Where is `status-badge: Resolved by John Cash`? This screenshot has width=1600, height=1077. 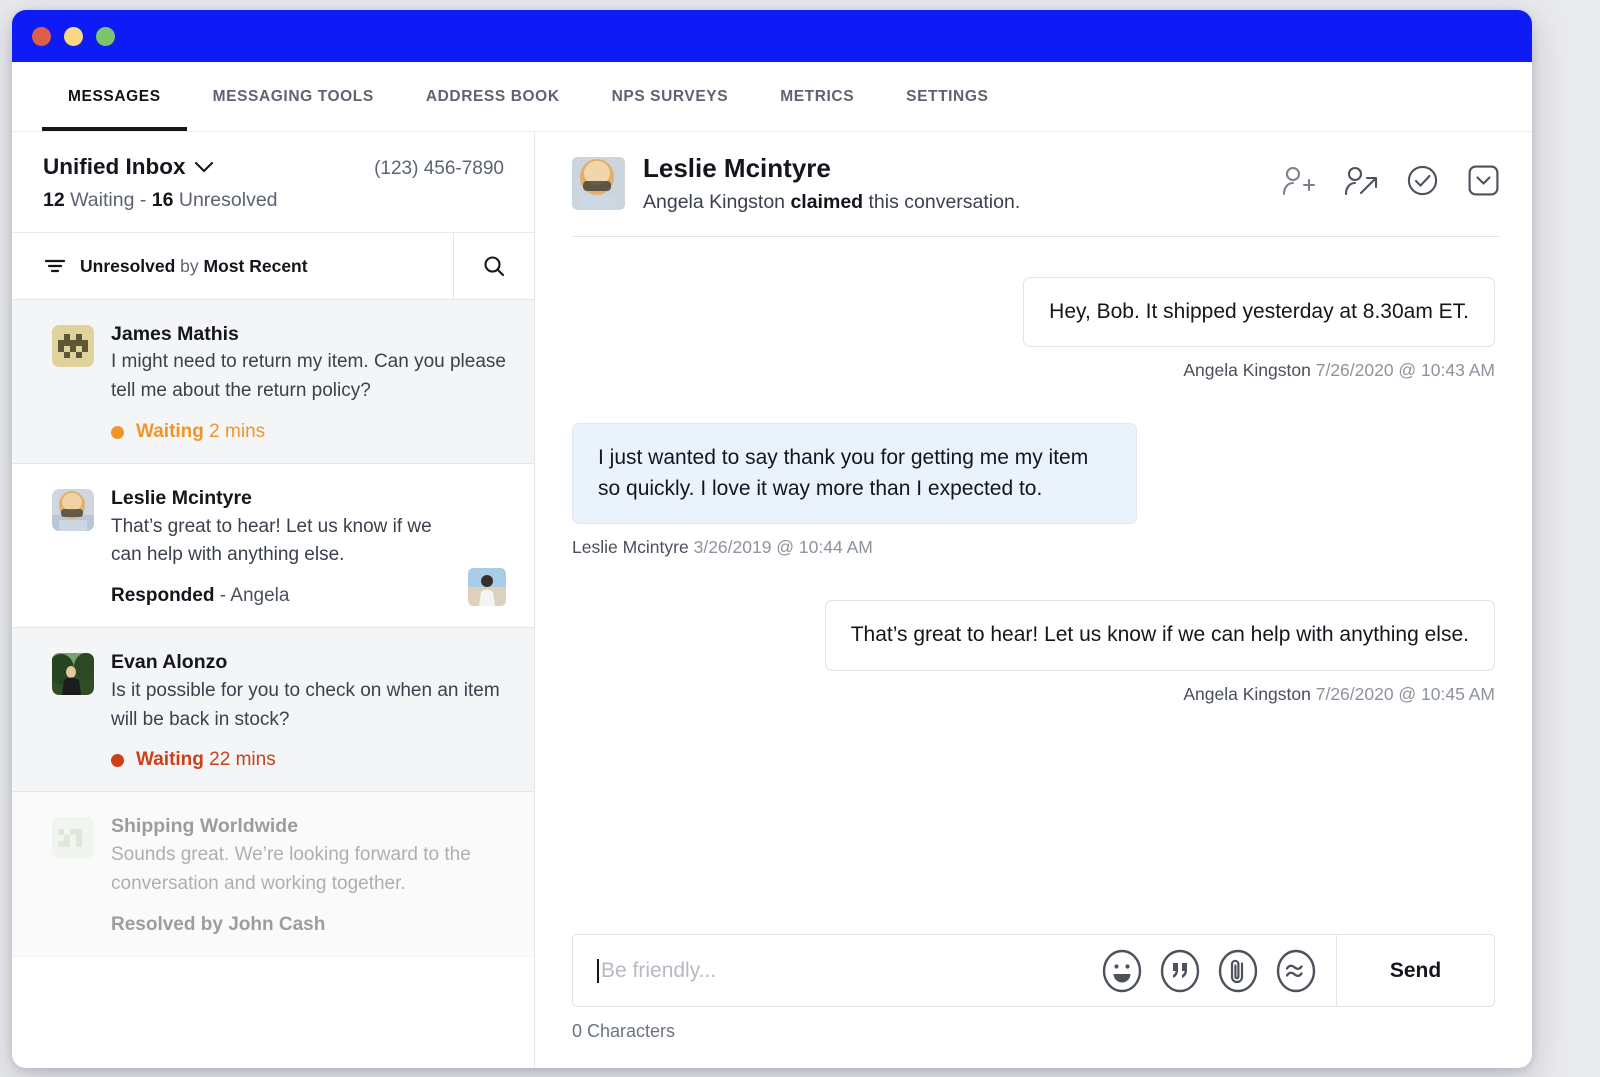
status-badge: Resolved by John Cash is located at coordinates (308, 925).